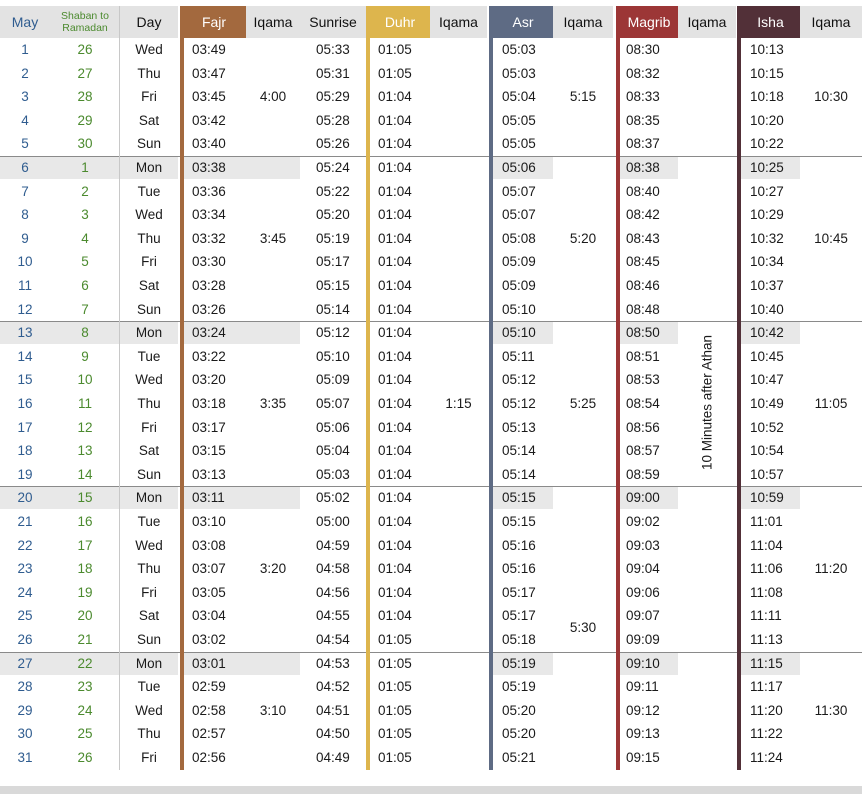  Describe the element at coordinates (209, 97) in the screenshot. I see `cell-fajr: 03:45` at that location.